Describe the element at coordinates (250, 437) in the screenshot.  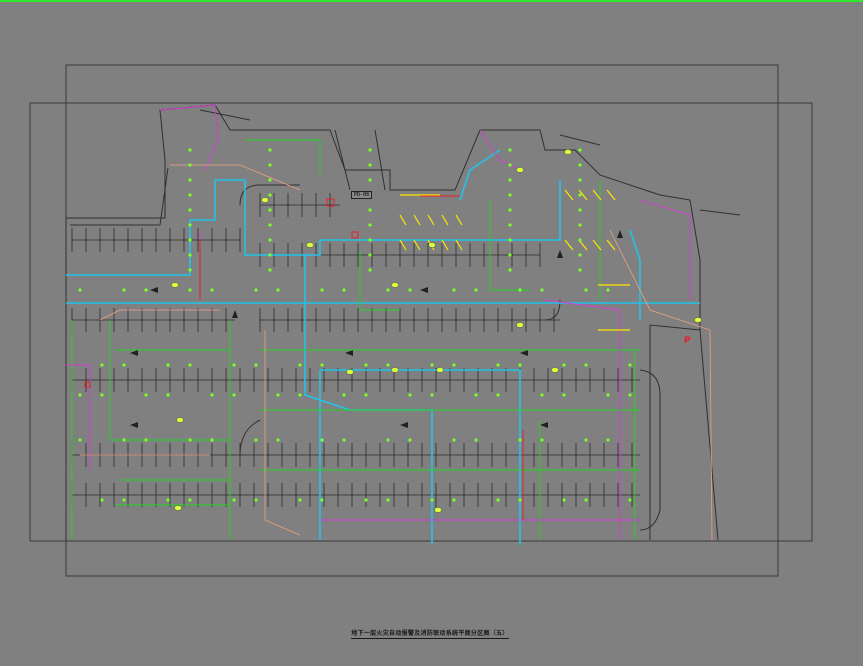
I see `driveway-curve` at that location.